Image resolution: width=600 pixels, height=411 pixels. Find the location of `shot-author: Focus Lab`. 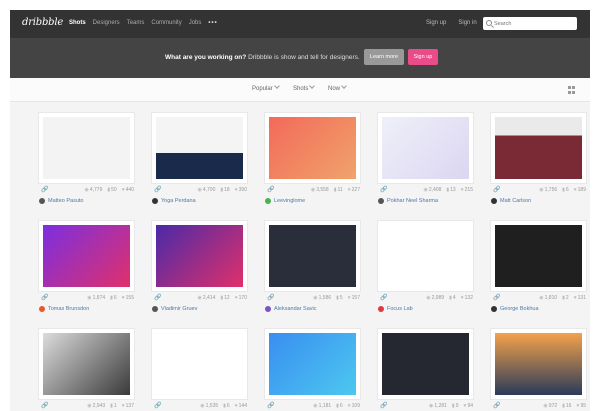

shot-author: Focus Lab is located at coordinates (395, 309).